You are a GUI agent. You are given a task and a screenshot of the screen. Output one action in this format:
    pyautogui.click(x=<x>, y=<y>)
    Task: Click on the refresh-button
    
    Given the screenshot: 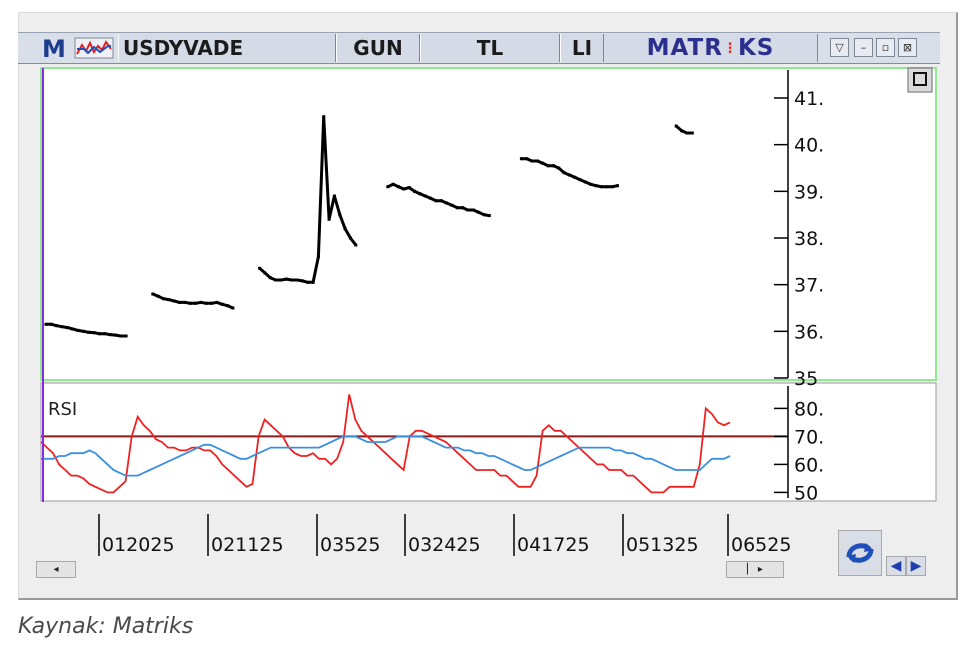 What is the action you would take?
    pyautogui.click(x=860, y=553)
    